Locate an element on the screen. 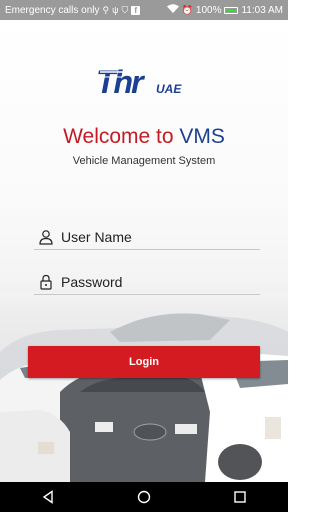  recents-button is located at coordinates (240, 497).